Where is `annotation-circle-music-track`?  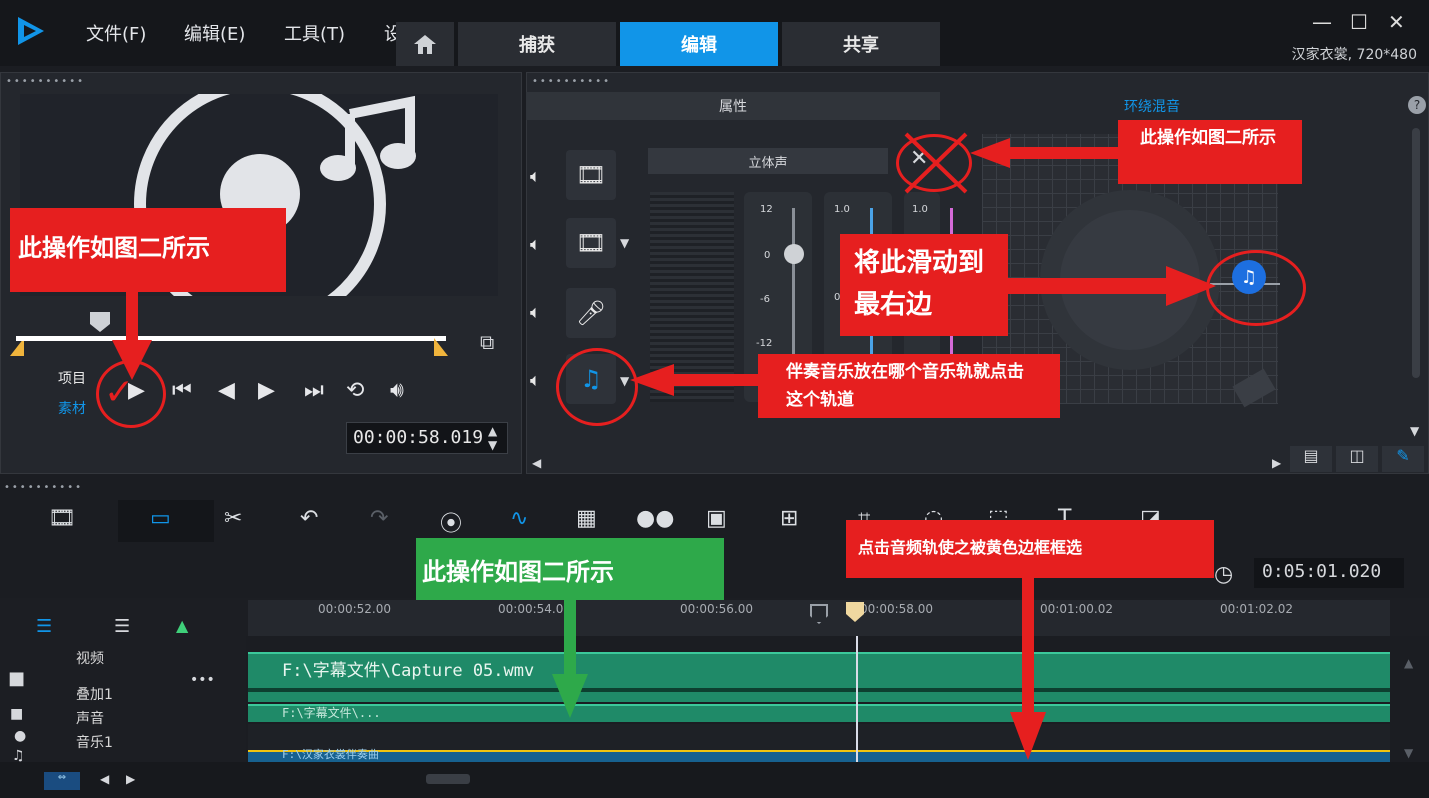 annotation-circle-music-track is located at coordinates (597, 387).